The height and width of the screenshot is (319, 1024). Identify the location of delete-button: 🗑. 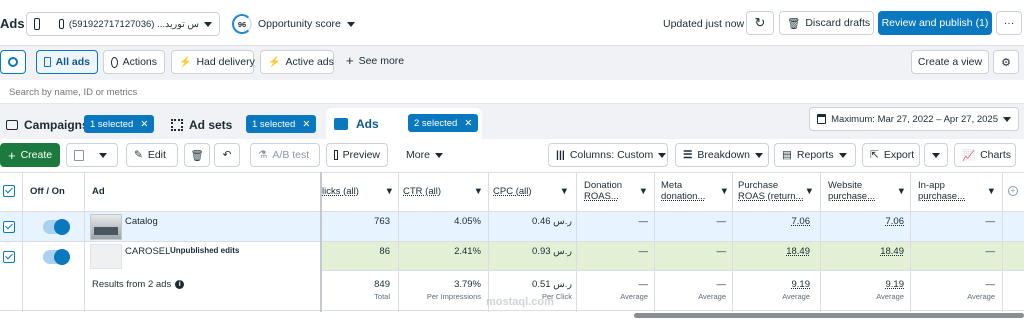
(197, 155).